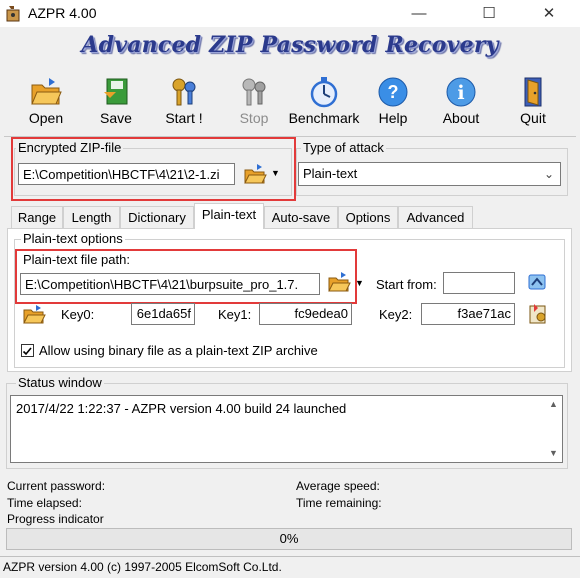 The image size is (580, 578). Describe the element at coordinates (533, 118) in the screenshot. I see `quit-label: Quit` at that location.